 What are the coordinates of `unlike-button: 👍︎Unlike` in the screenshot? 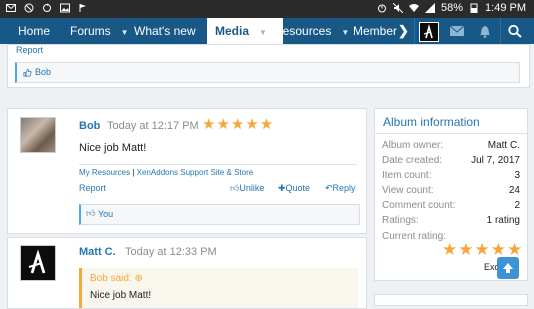 It's located at (247, 188).